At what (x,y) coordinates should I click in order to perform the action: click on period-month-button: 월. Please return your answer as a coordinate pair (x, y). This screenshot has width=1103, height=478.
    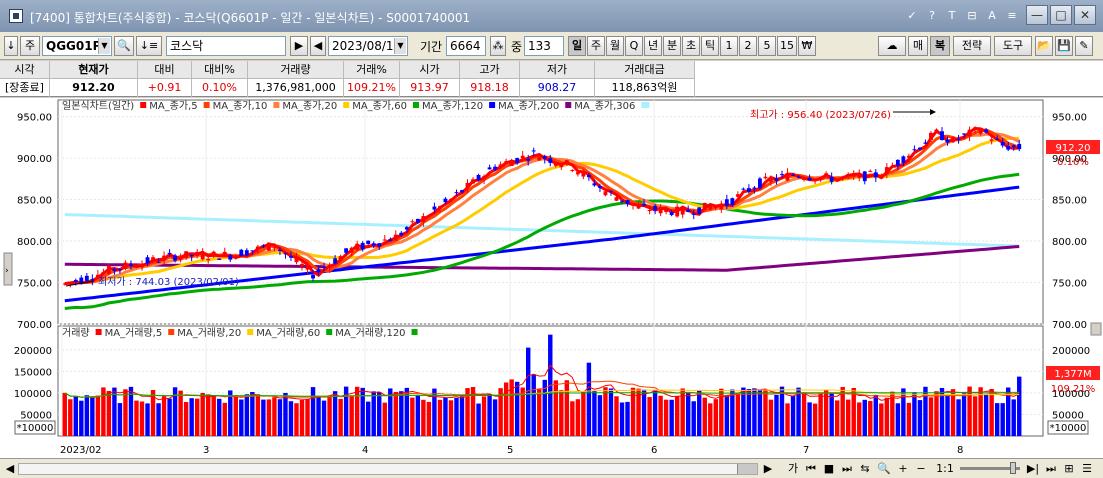
    Looking at the image, I should click on (615, 46).